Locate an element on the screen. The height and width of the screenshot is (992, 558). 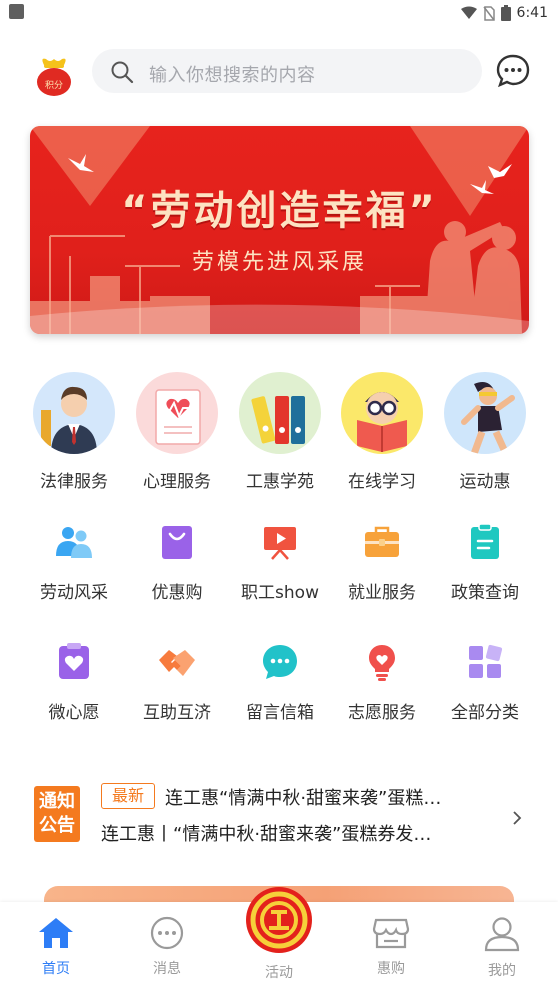
search-input: 输入你想搜索的内容 is located at coordinates (287, 71).